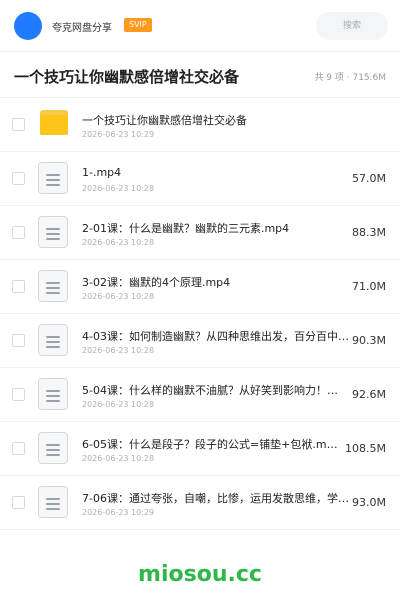 This screenshot has height=600, width=400. What do you see at coordinates (200, 26) in the screenshot?
I see `top-bar: 夸克网盘分享 SVIP 搜索` at bounding box center [200, 26].